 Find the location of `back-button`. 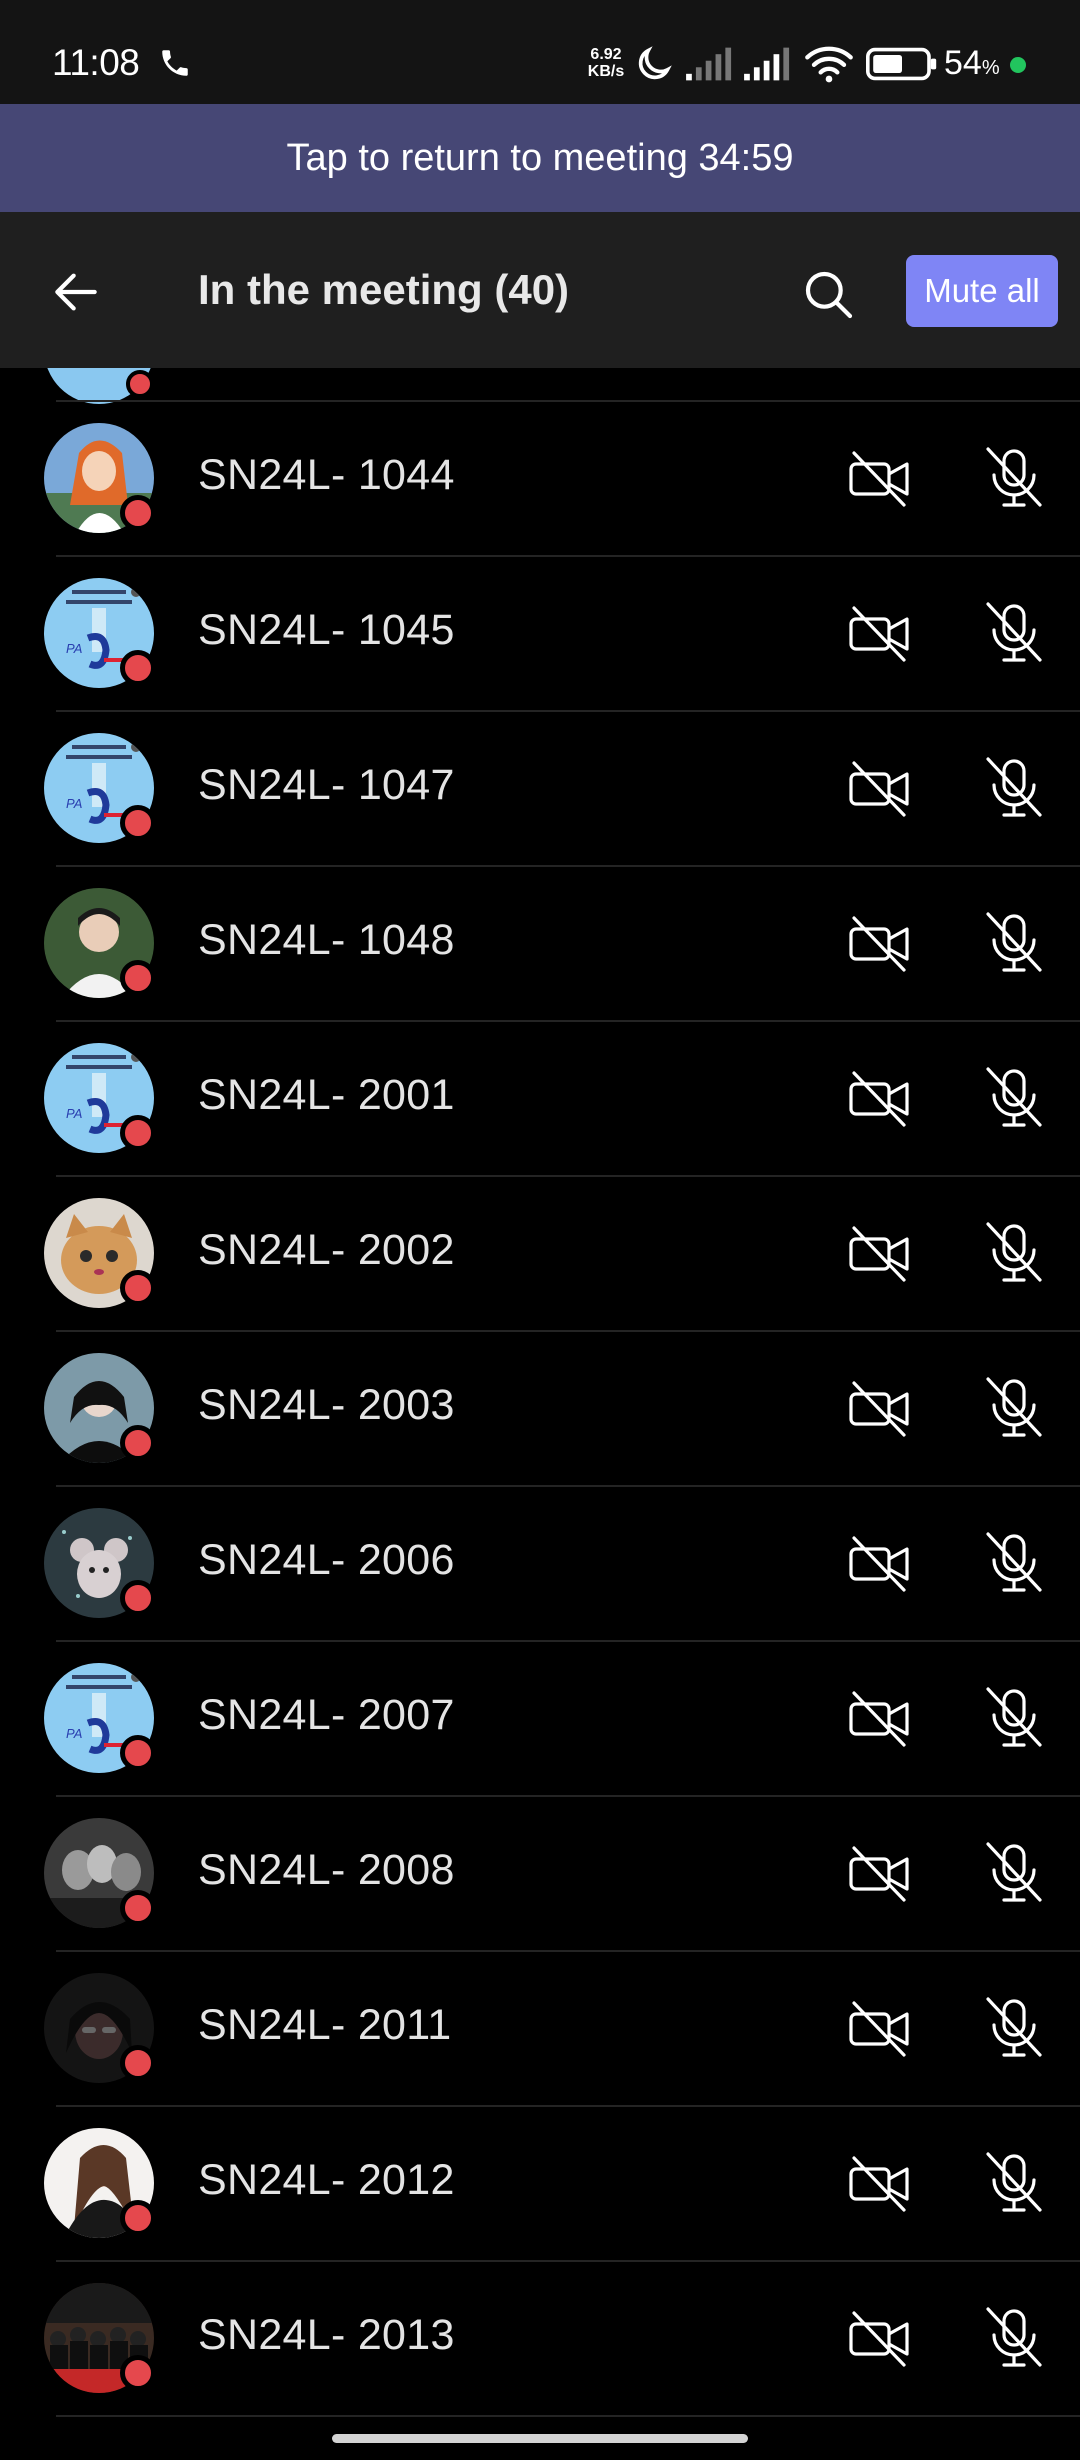

back-button is located at coordinates (76, 292).